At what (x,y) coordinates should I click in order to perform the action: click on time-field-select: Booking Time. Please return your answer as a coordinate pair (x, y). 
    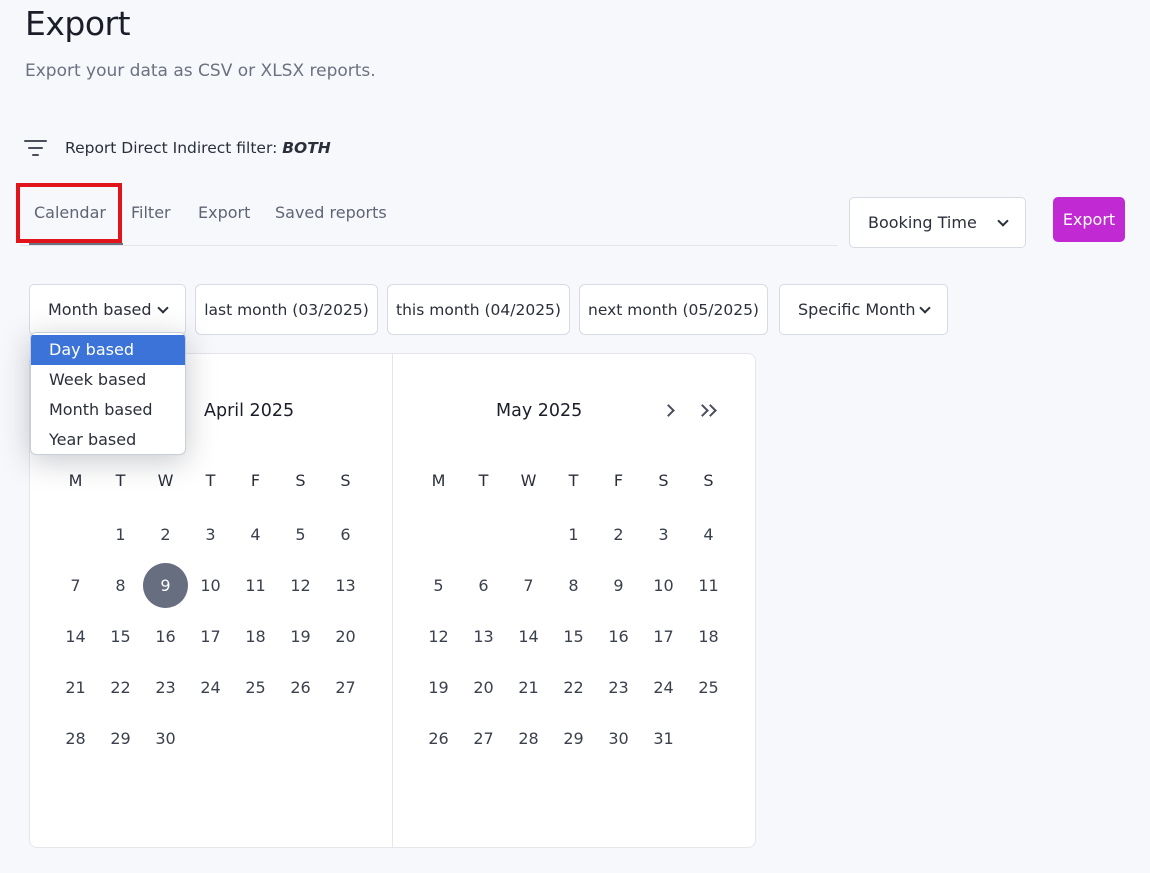
    Looking at the image, I should click on (937, 222).